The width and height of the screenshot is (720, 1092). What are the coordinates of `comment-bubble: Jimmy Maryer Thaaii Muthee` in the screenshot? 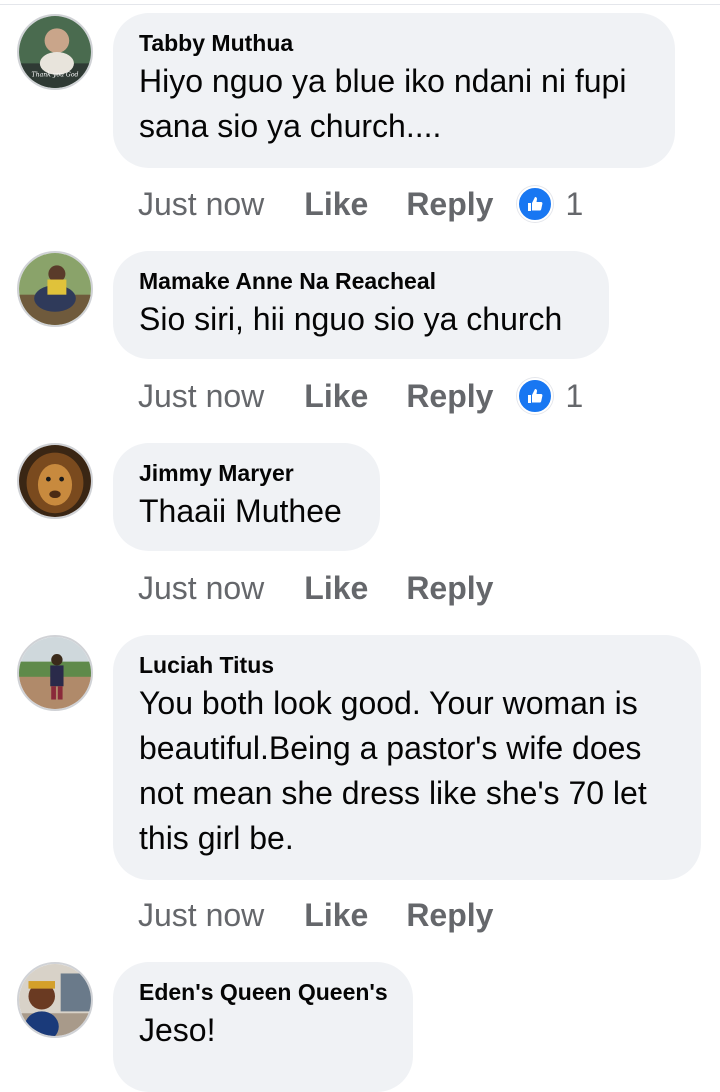 It's located at (246, 497).